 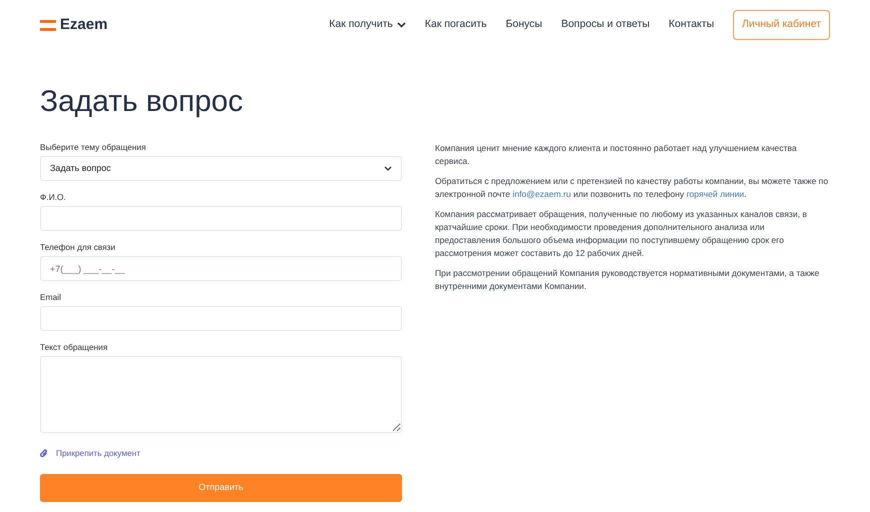 I want to click on paperclip-icon, so click(x=44, y=453).